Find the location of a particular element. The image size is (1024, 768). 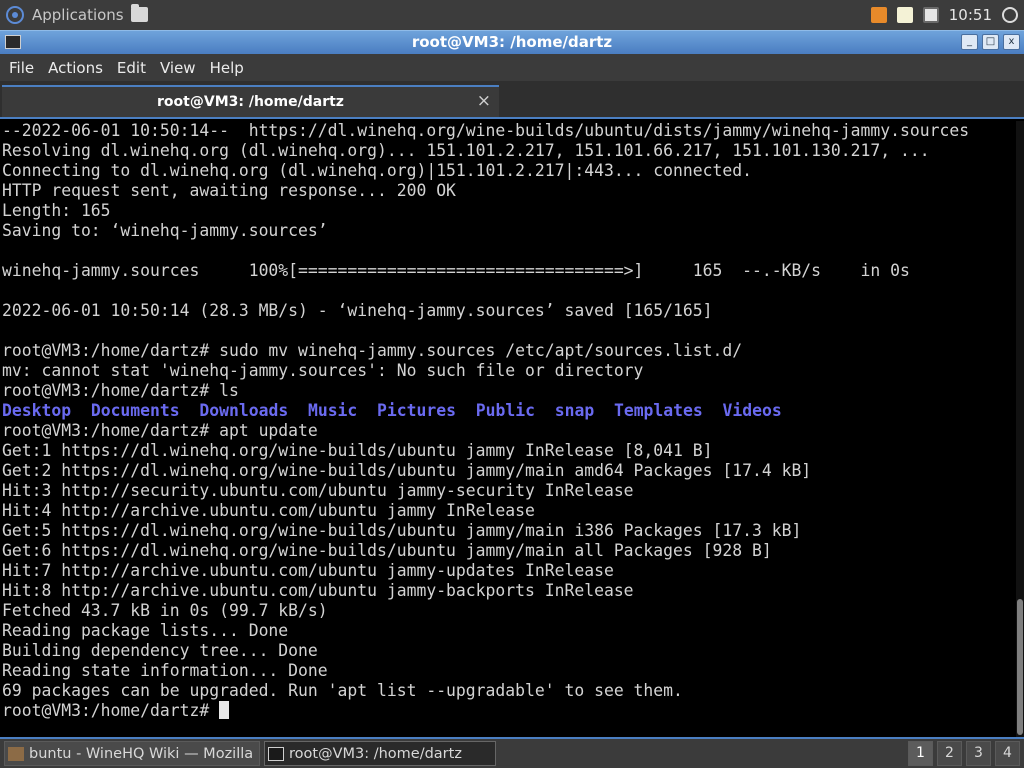

ls-dir: Documents is located at coordinates (135, 410).